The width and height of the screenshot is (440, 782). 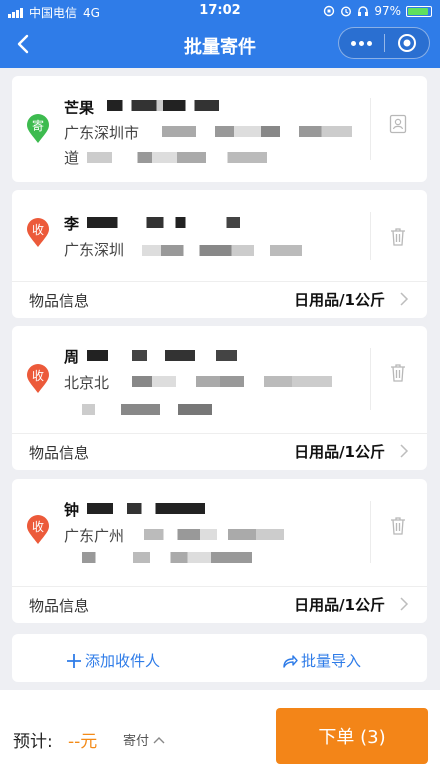 What do you see at coordinates (72, 158) in the screenshot?
I see `sender-address-line2: 道` at bounding box center [72, 158].